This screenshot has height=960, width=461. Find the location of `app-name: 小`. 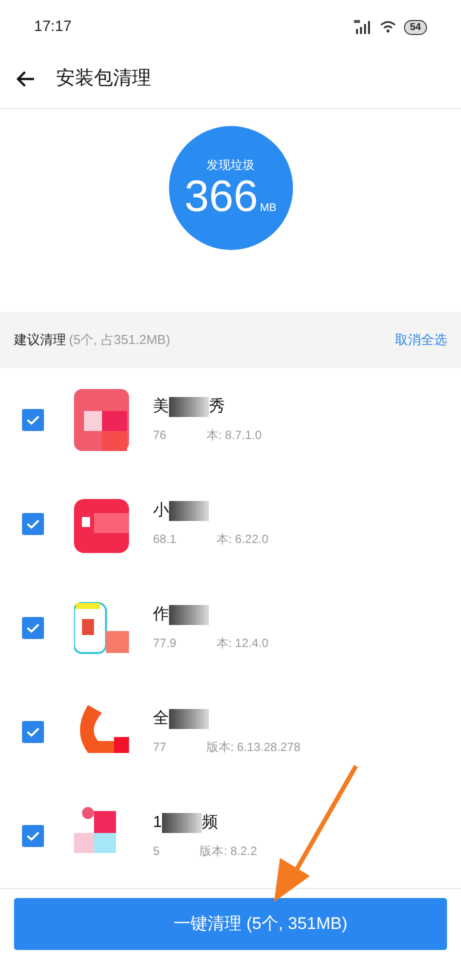

app-name: 小 is located at coordinates (161, 511).